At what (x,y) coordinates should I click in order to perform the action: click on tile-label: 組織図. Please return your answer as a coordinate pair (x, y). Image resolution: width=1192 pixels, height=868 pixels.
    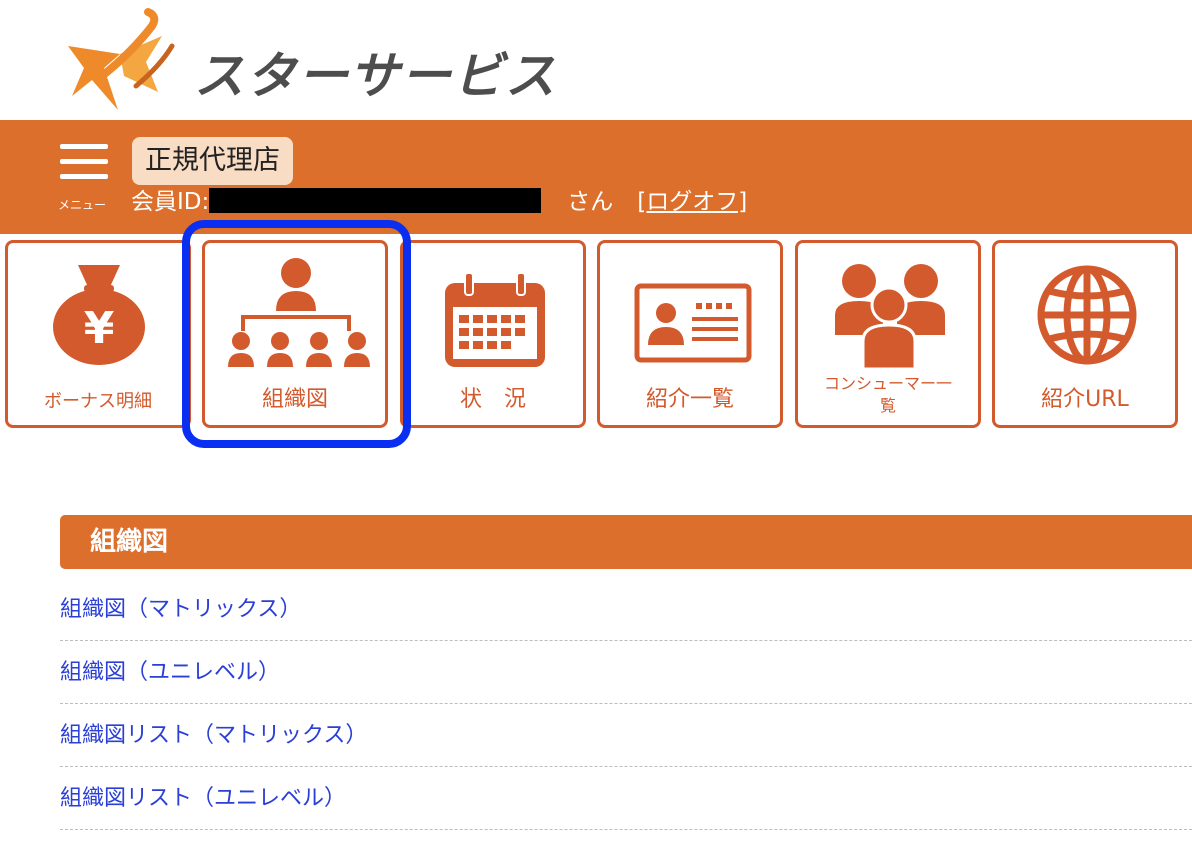
    Looking at the image, I should click on (294, 399).